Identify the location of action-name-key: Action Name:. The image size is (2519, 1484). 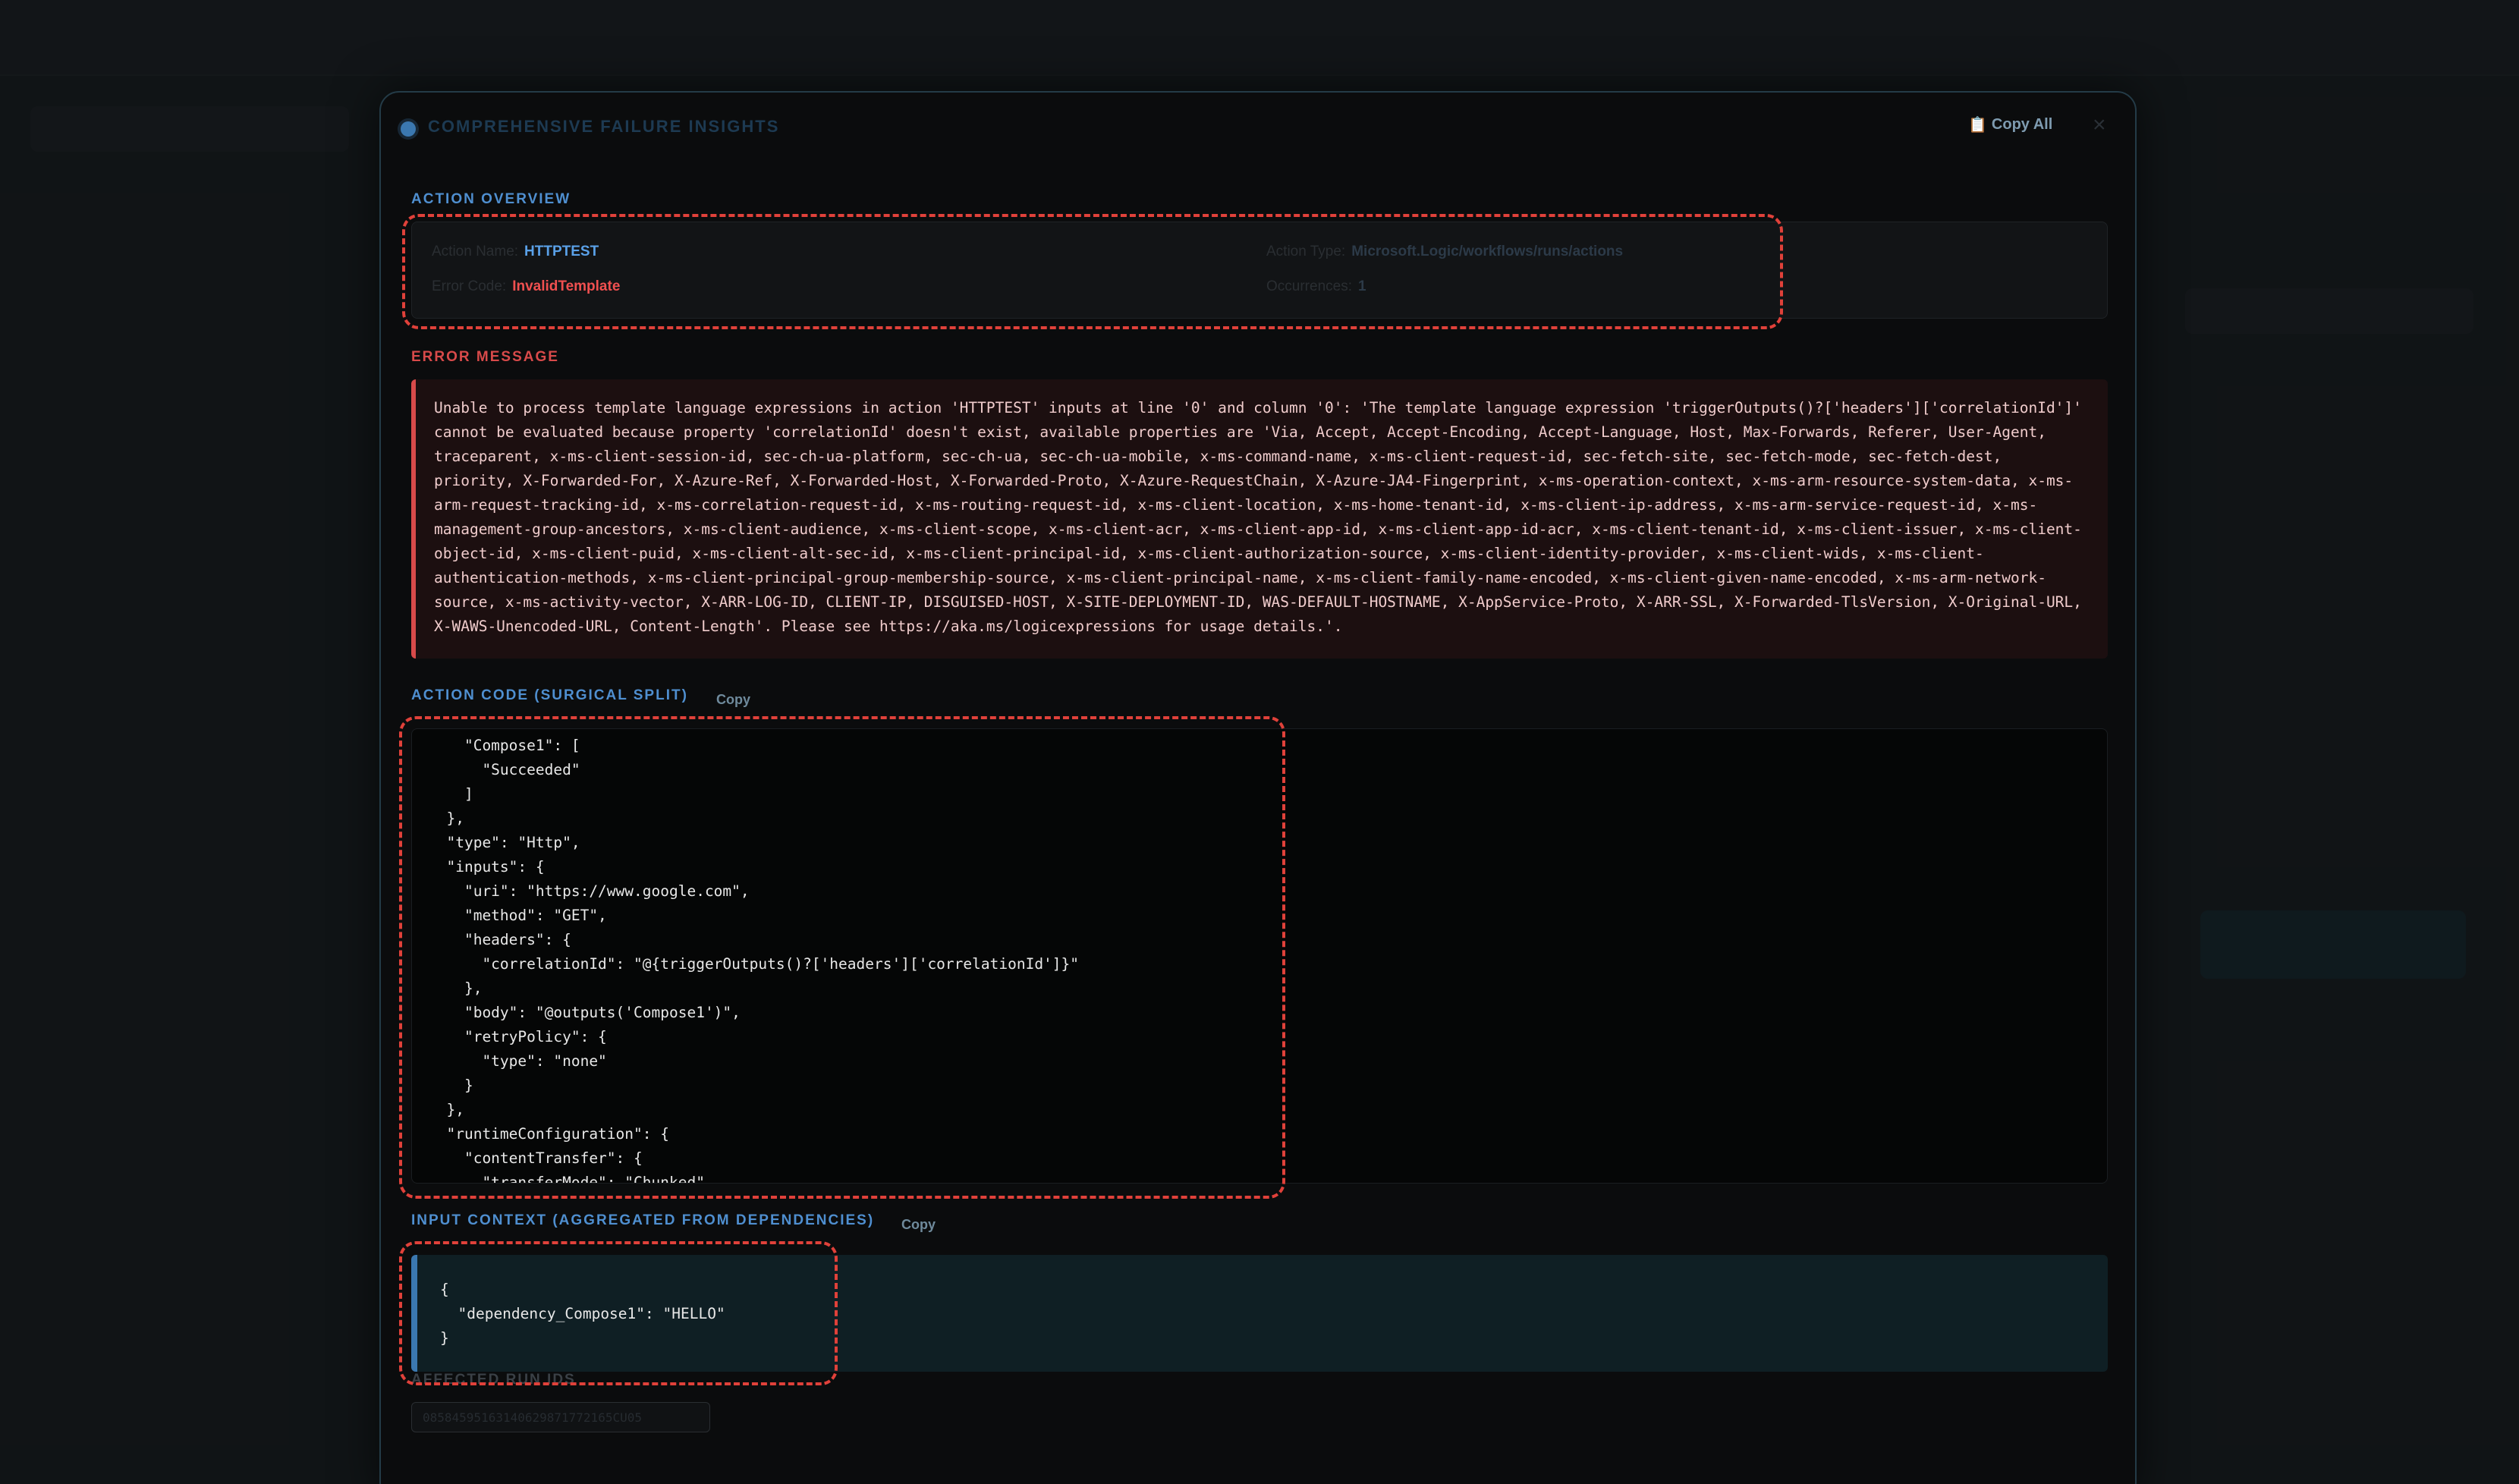
(476, 251).